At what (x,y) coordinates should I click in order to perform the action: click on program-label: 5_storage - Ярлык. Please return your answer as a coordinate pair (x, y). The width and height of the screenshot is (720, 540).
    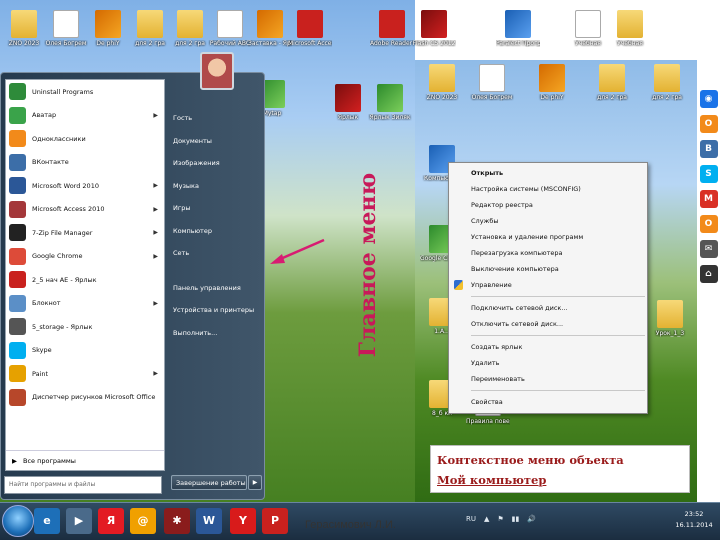
    Looking at the image, I should click on (62, 326).